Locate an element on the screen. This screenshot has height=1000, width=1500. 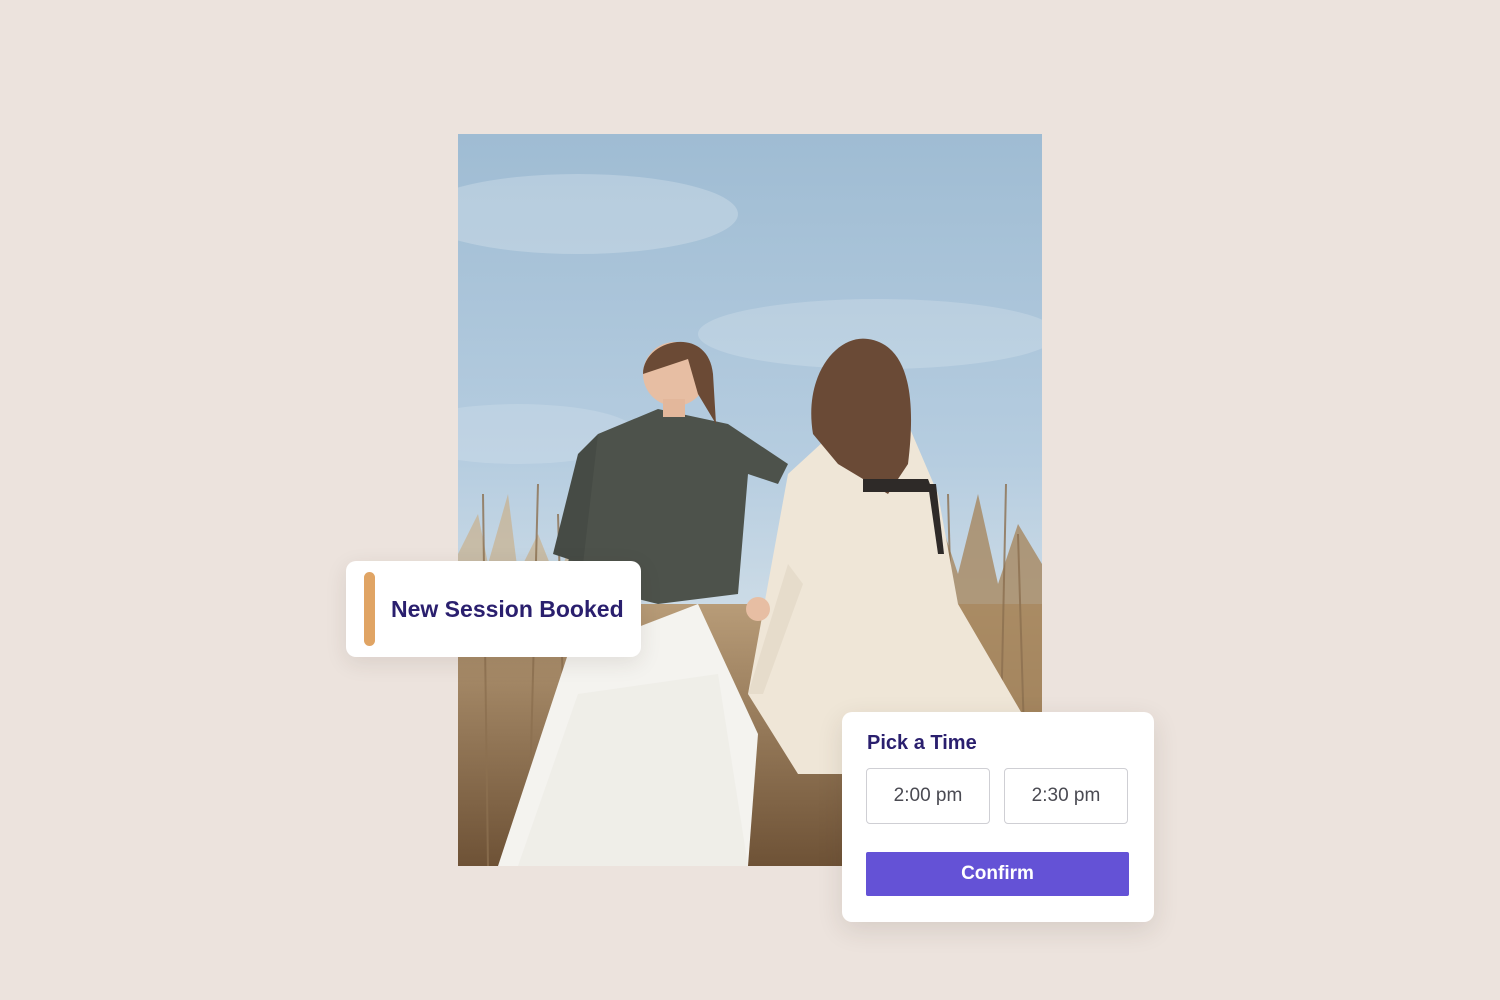
notification-title: New Session Booked is located at coordinates (507, 609).